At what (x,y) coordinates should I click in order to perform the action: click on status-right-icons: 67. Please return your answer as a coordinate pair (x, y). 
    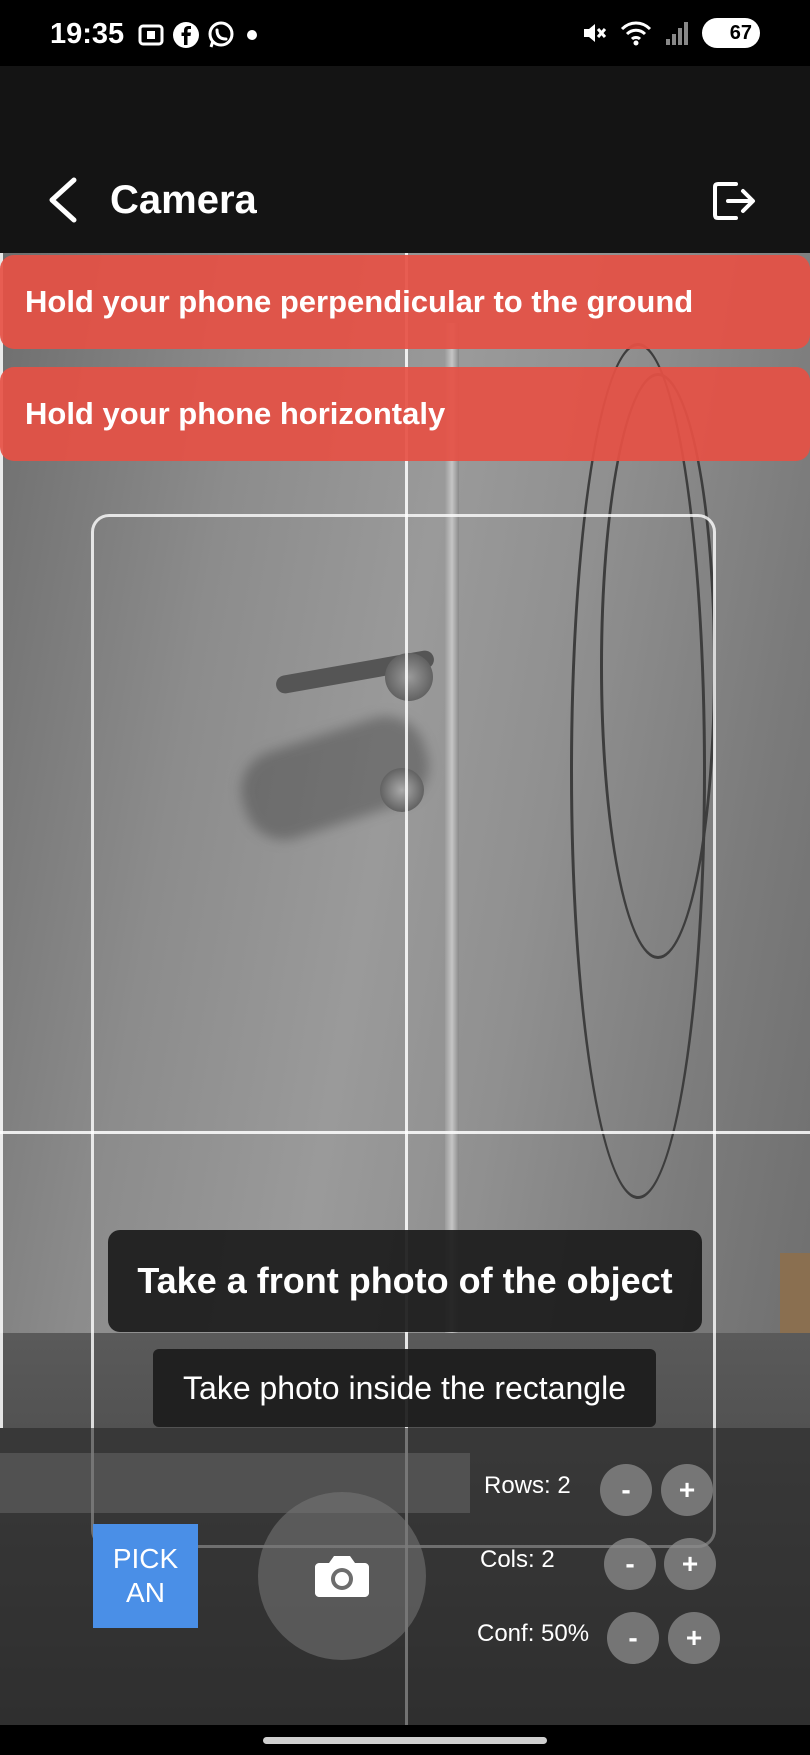
    Looking at the image, I should click on (670, 33).